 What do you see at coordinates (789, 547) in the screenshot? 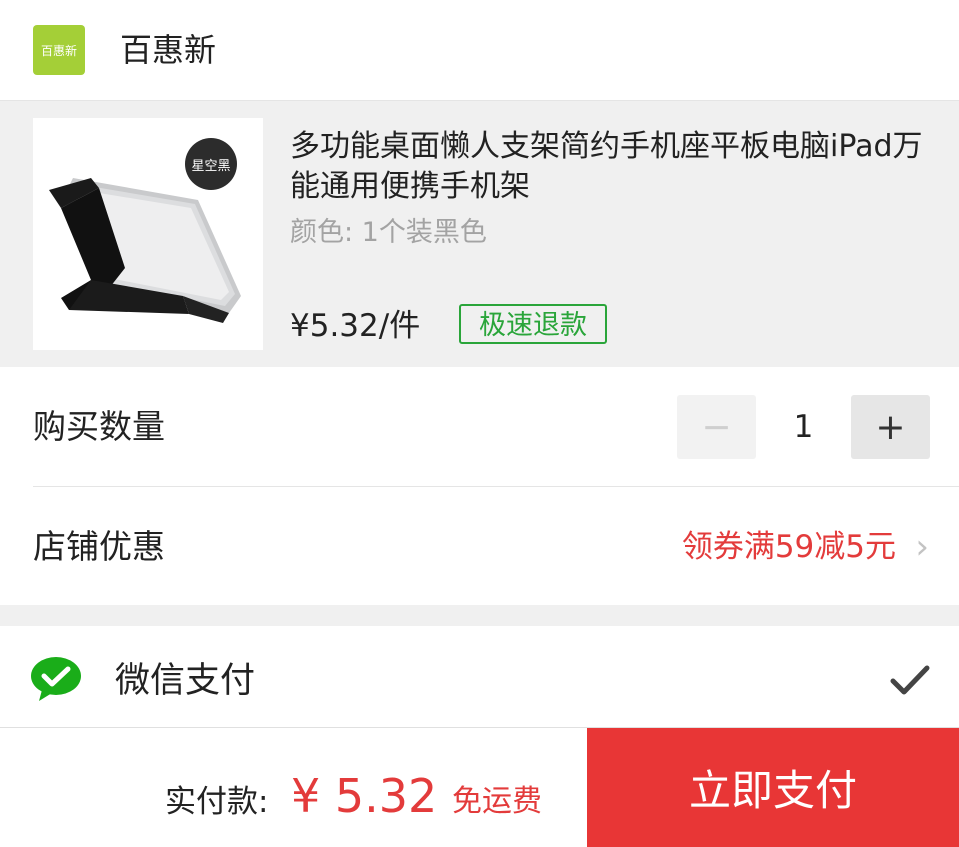
I see `coupon-link: 领券满59减5元` at bounding box center [789, 547].